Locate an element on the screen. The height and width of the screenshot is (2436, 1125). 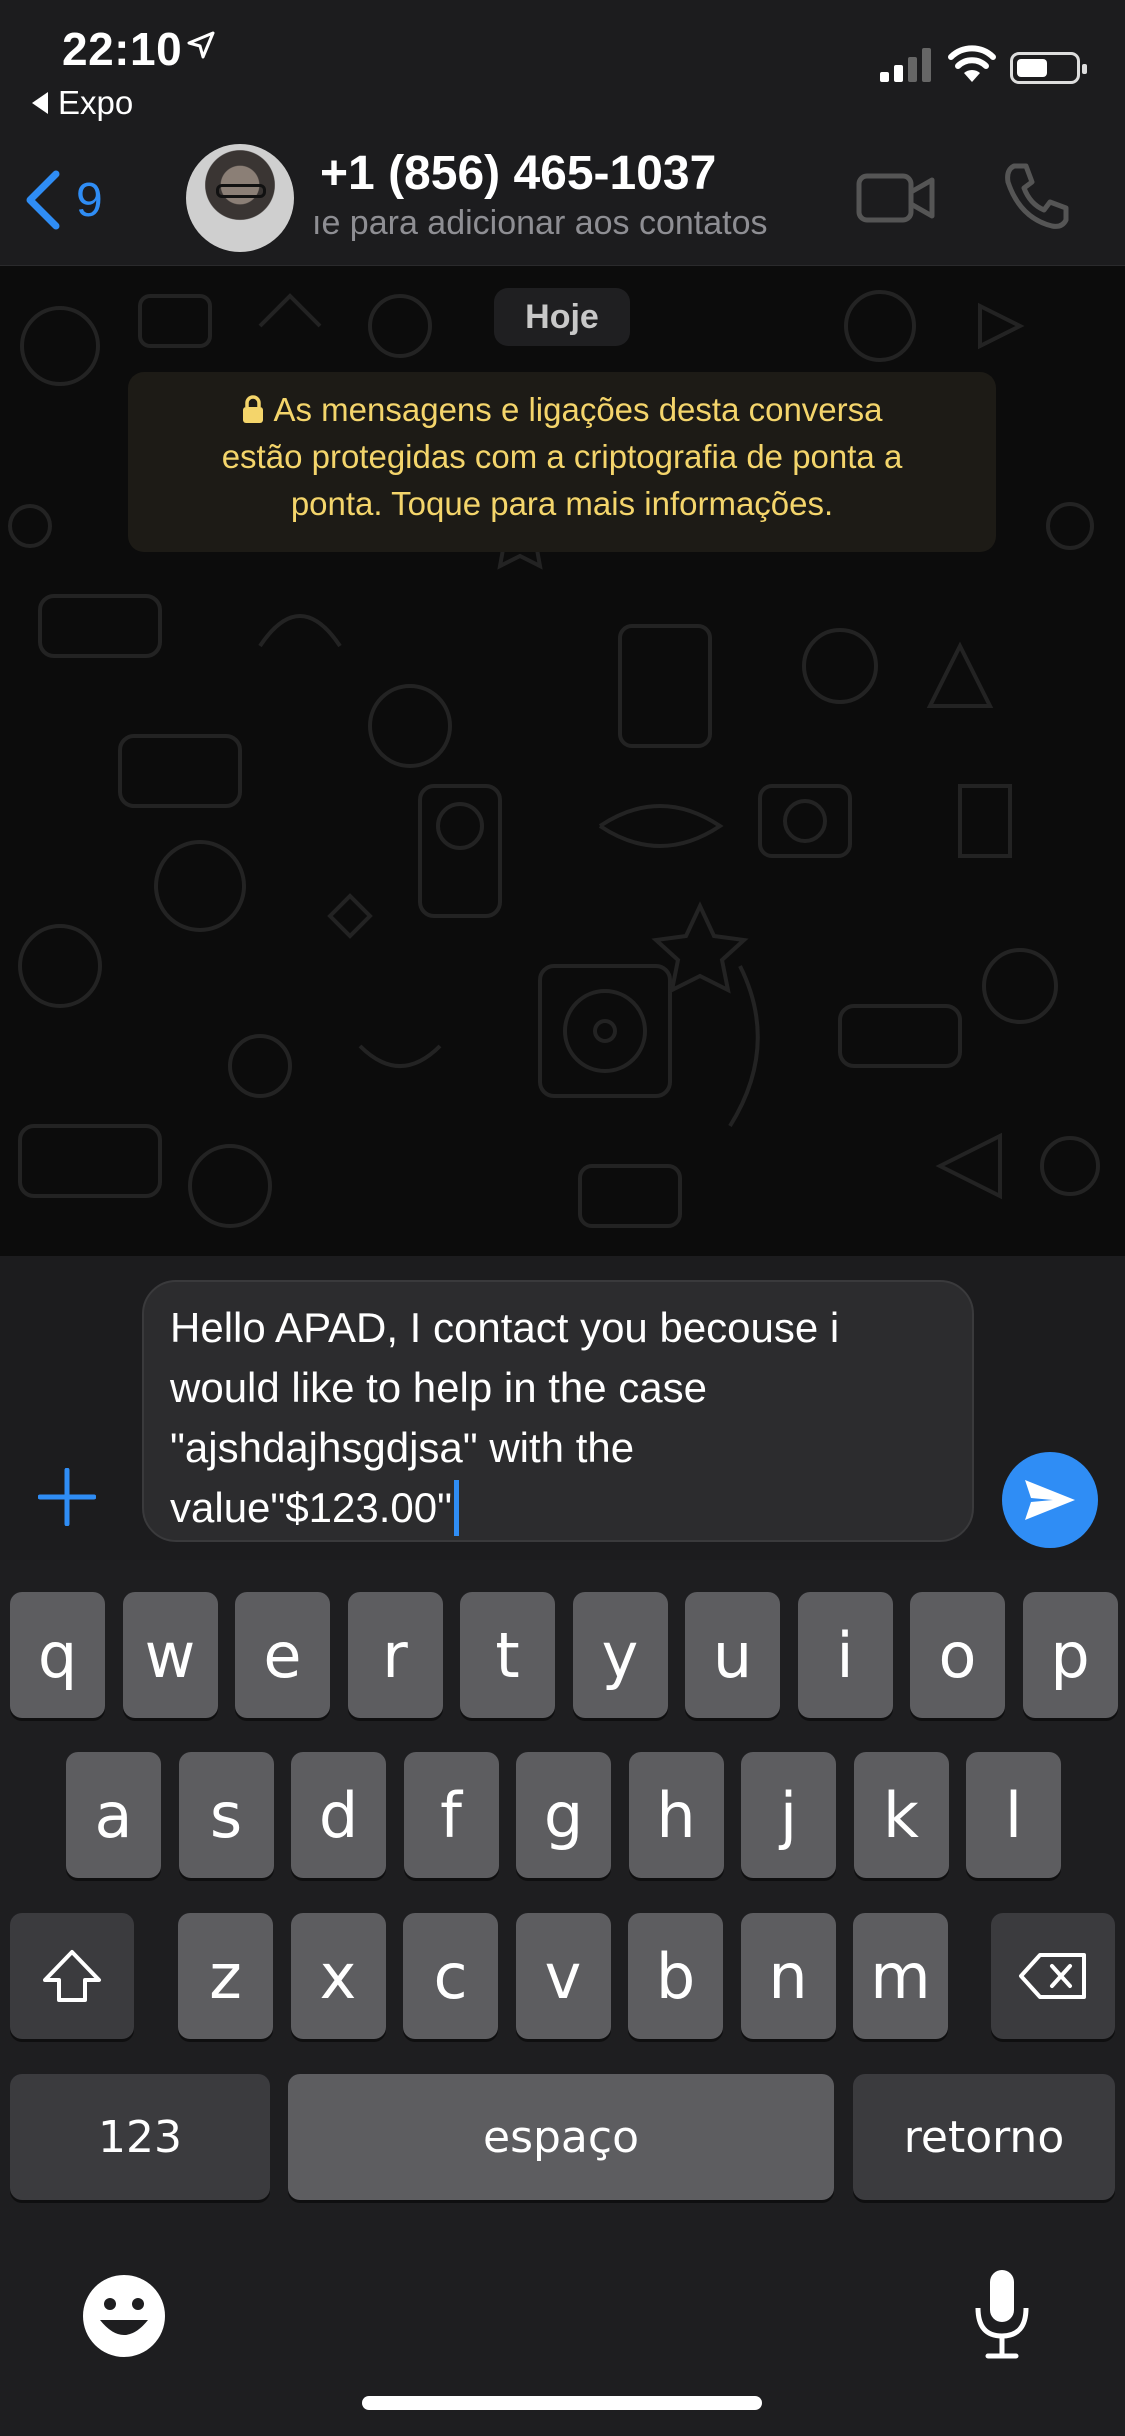
key-y: y is located at coordinates (620, 1655).